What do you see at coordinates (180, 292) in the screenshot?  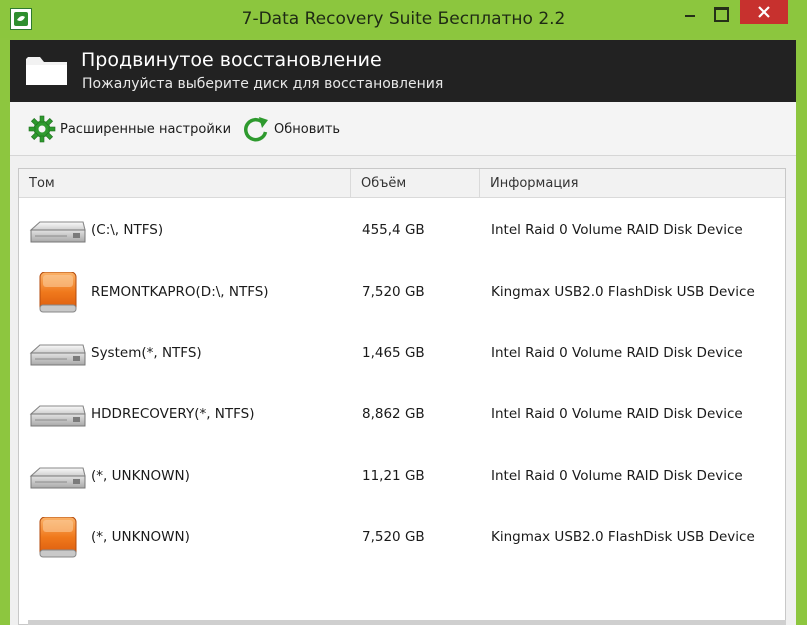 I see `volume-name: REMONTKAPRO(D:\, NTFS)` at bounding box center [180, 292].